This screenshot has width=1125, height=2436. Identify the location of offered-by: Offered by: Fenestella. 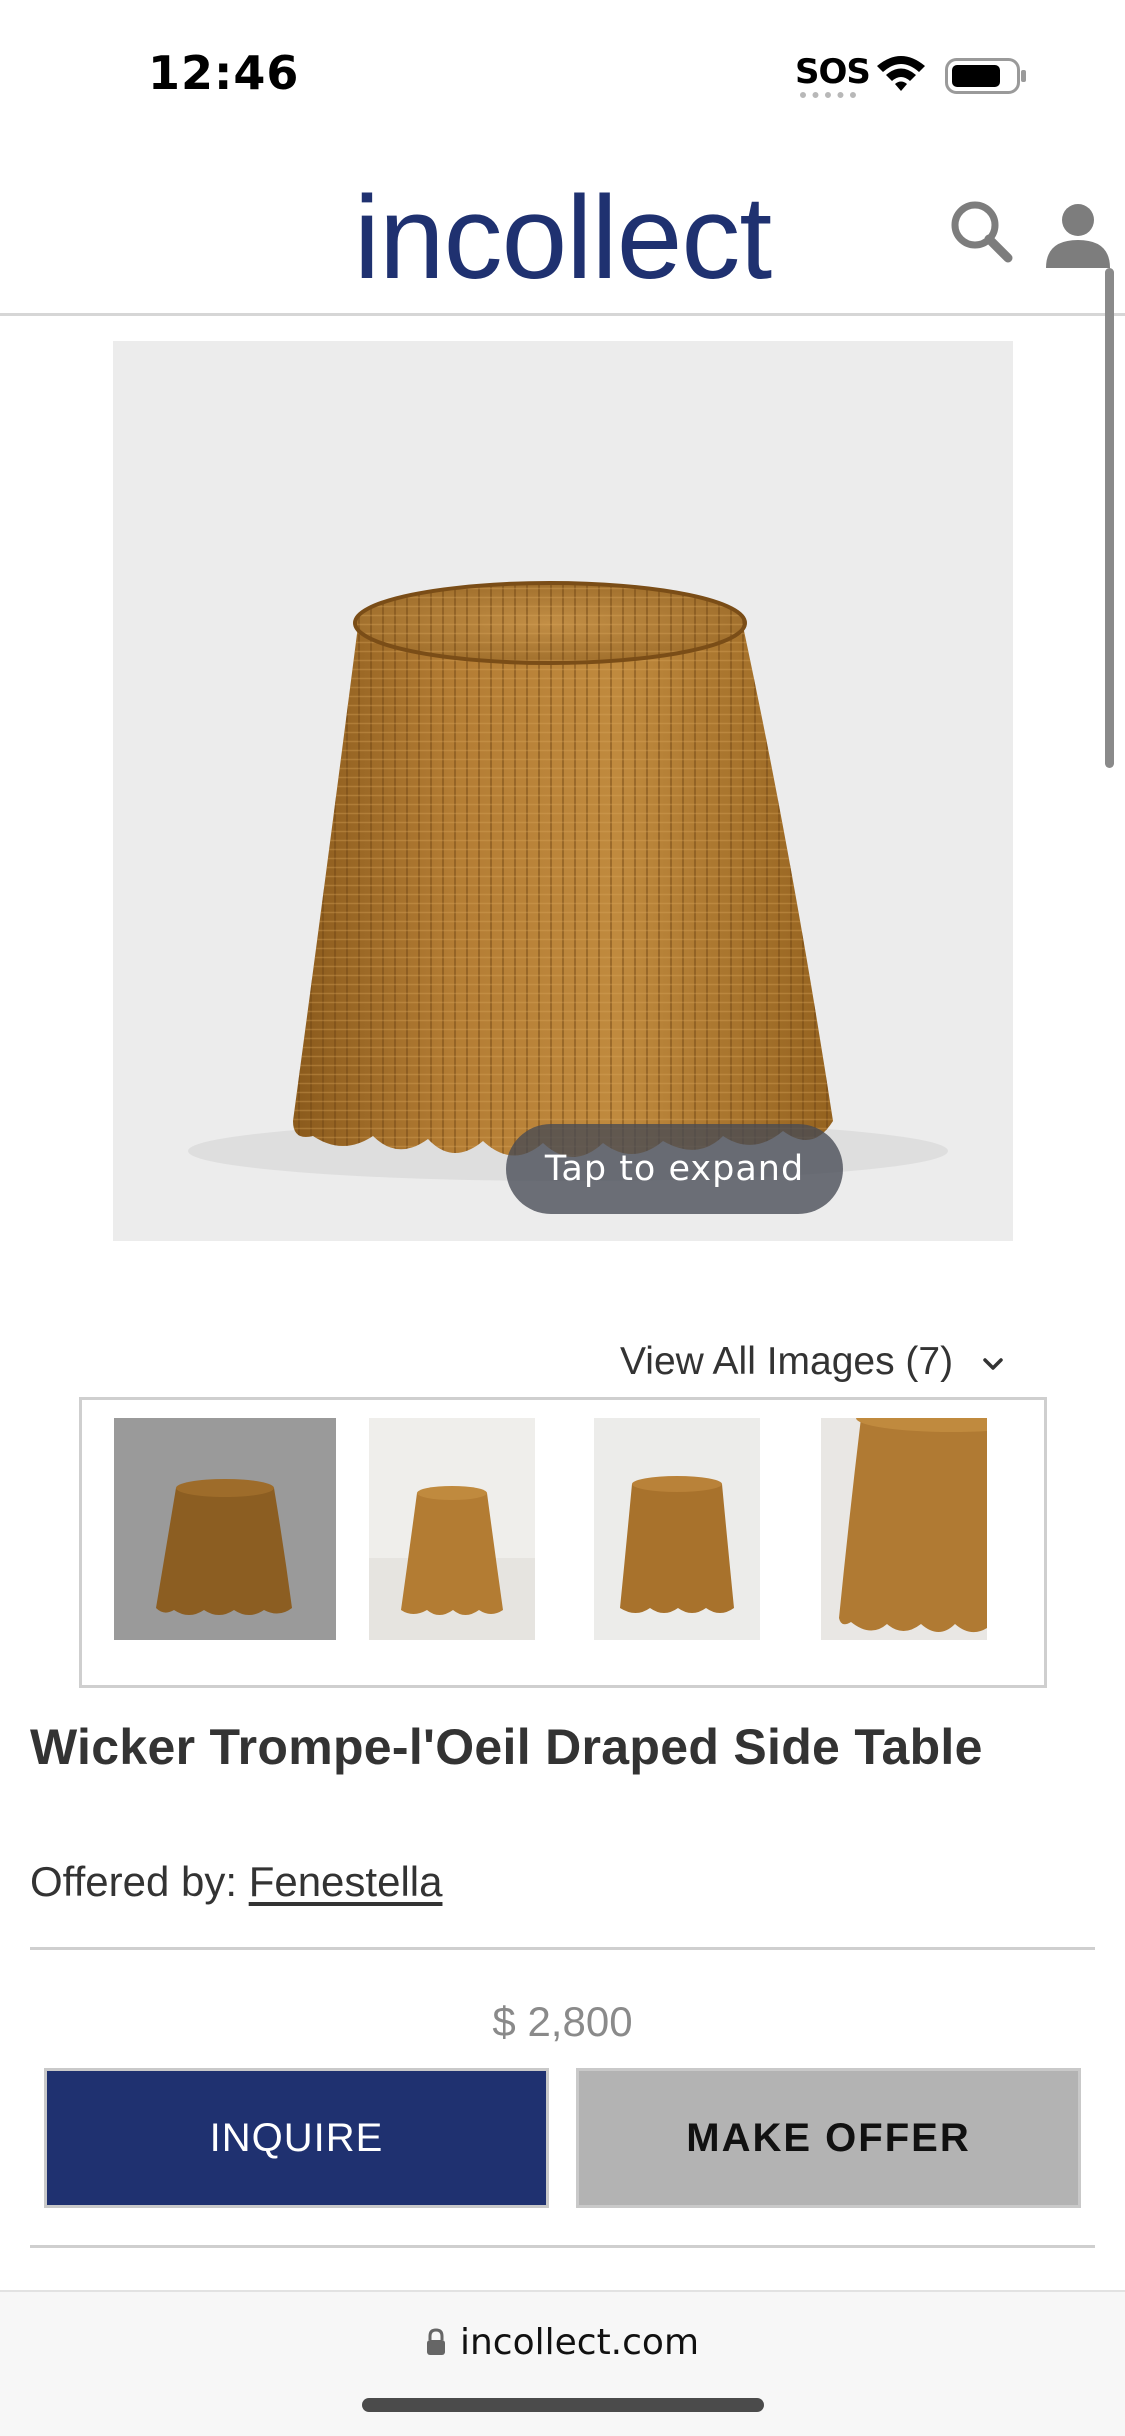
(236, 1882).